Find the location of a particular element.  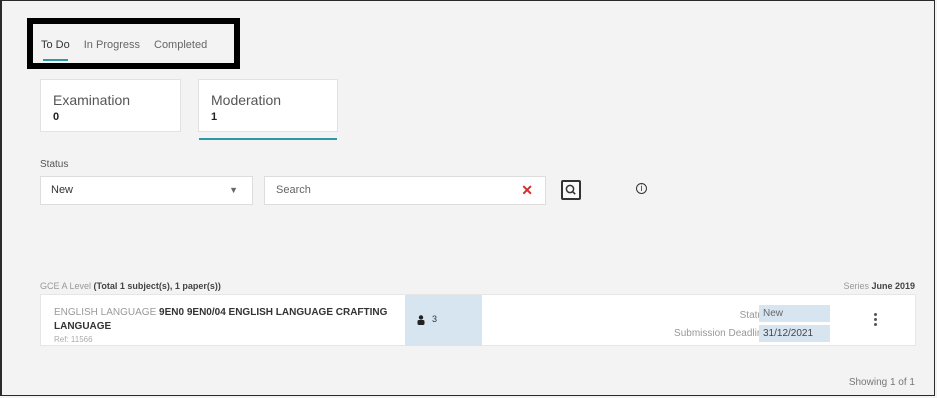

search-button is located at coordinates (571, 190).